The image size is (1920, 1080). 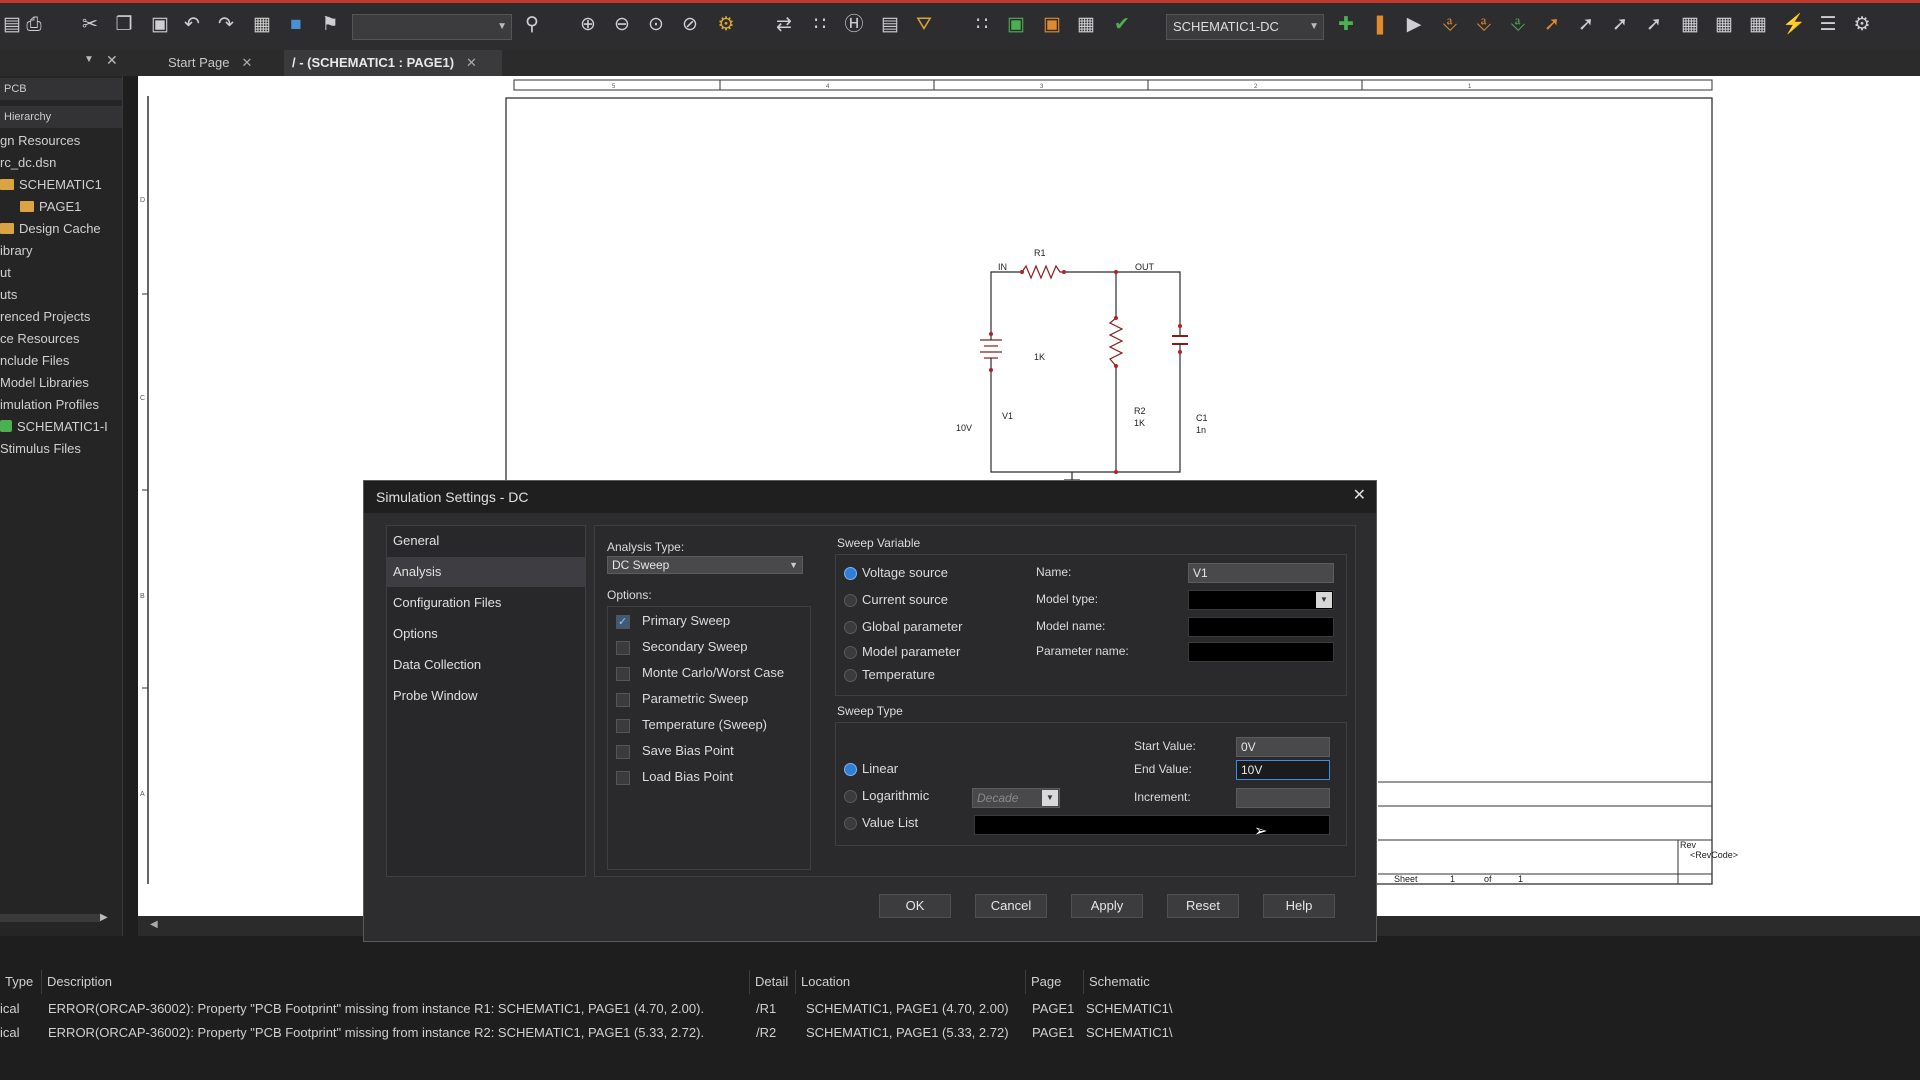 I want to click on value-list-radio, so click(x=850, y=823).